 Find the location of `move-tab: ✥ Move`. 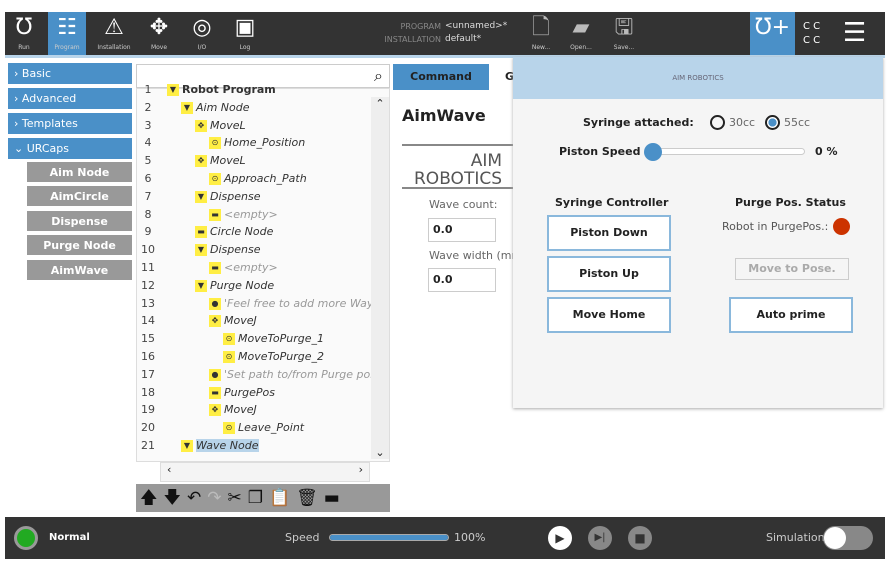

move-tab: ✥ Move is located at coordinates (159, 35).